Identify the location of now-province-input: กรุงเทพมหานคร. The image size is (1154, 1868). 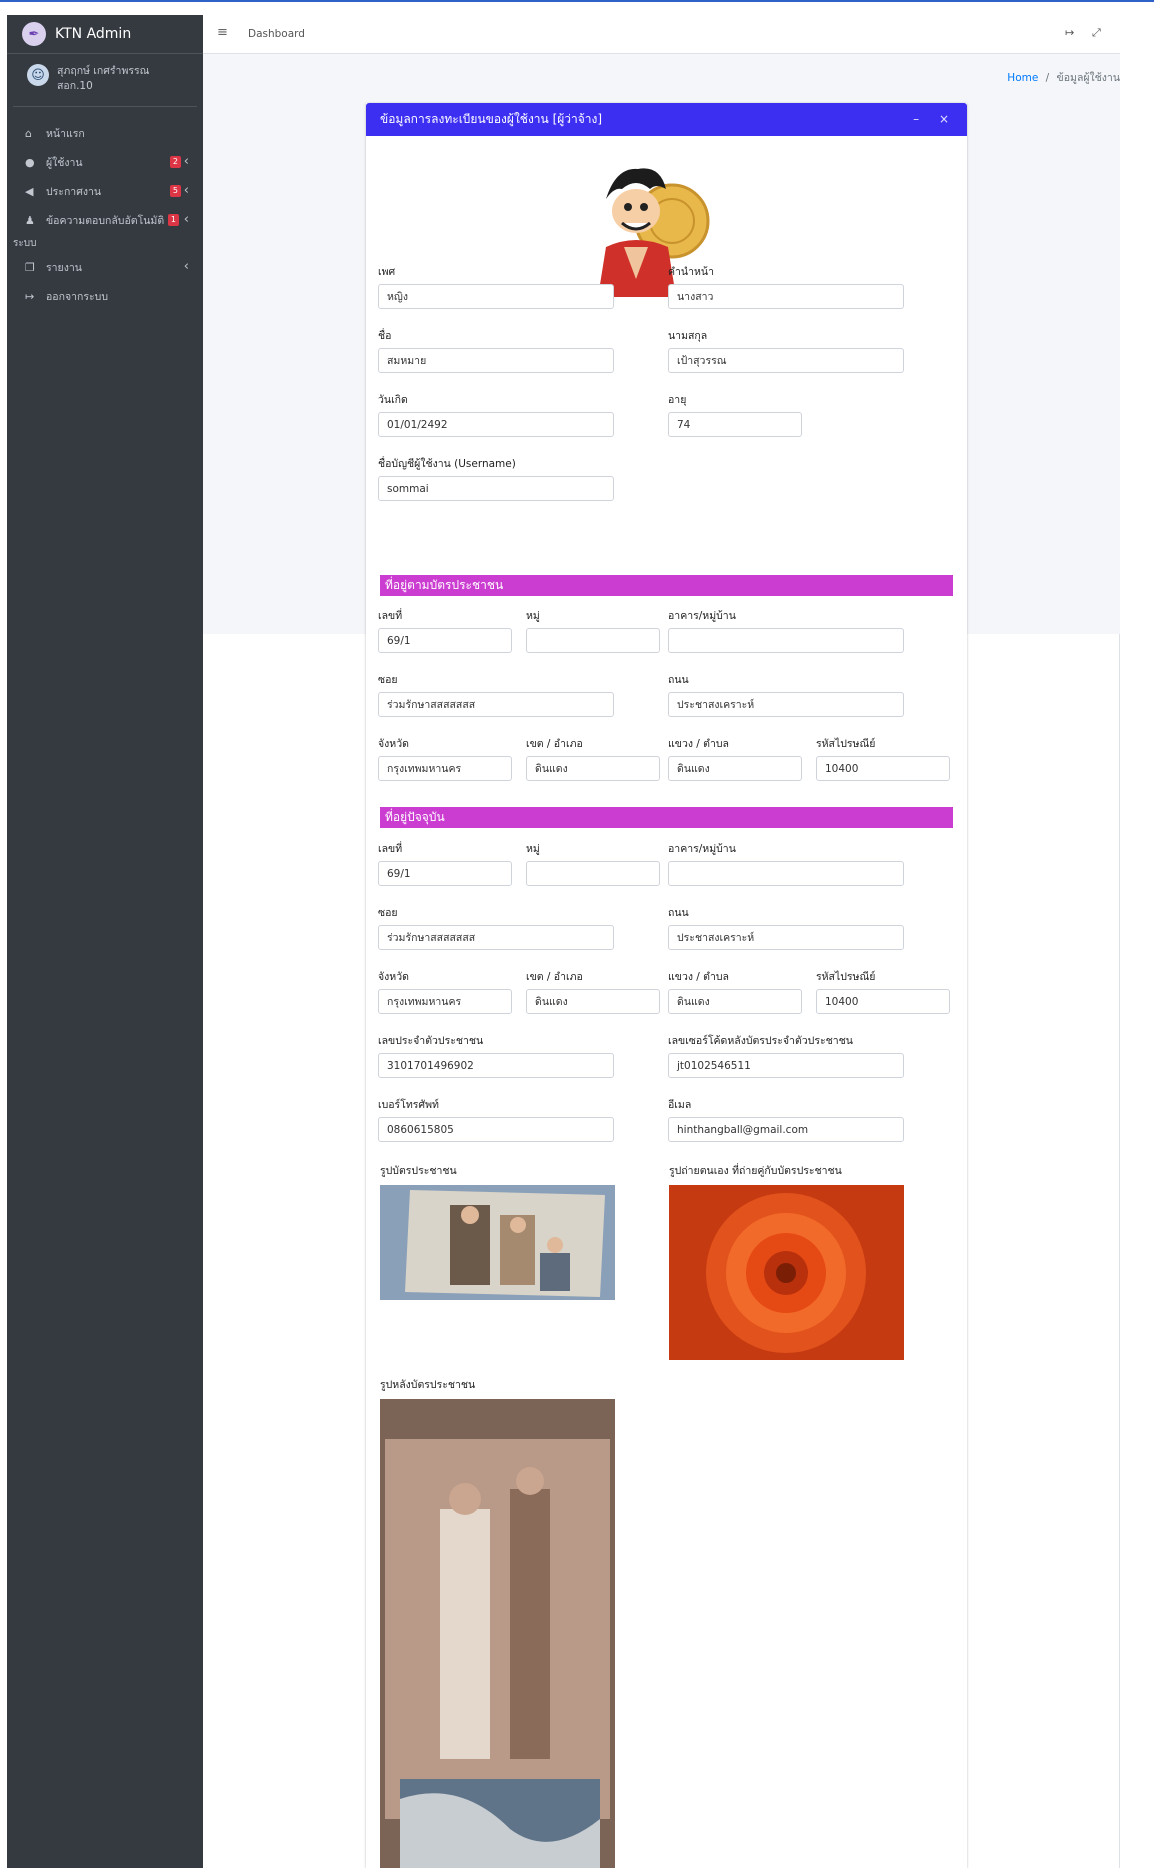
(445, 1001).